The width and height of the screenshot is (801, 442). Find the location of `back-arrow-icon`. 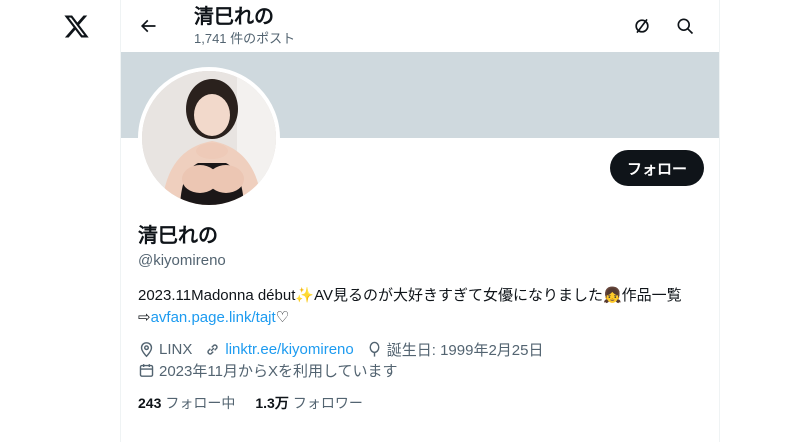

back-arrow-icon is located at coordinates (148, 26).